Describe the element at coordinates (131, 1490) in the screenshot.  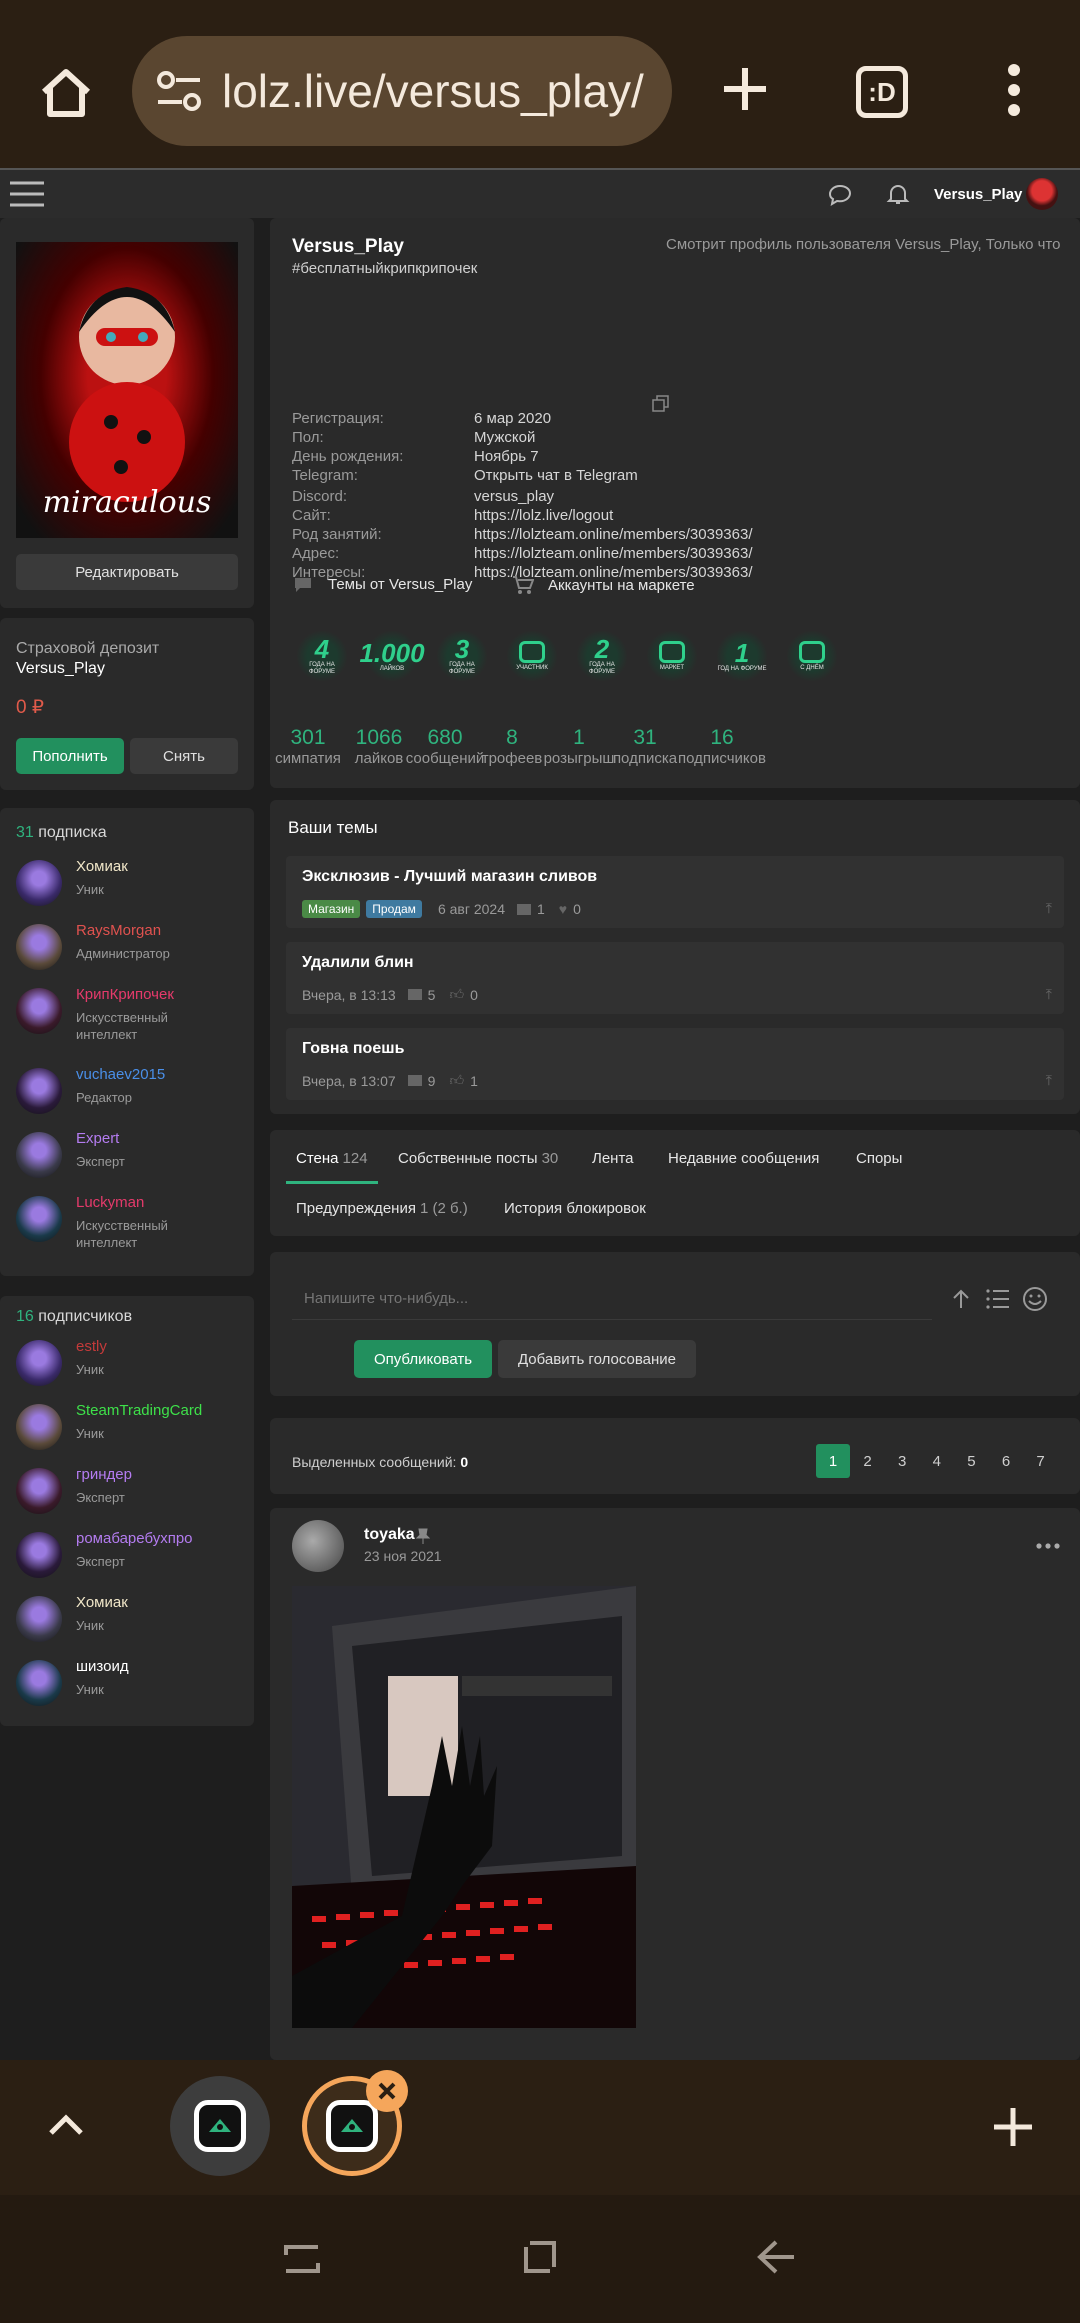
I see `user-list-item: гриндер Эксперт` at that location.